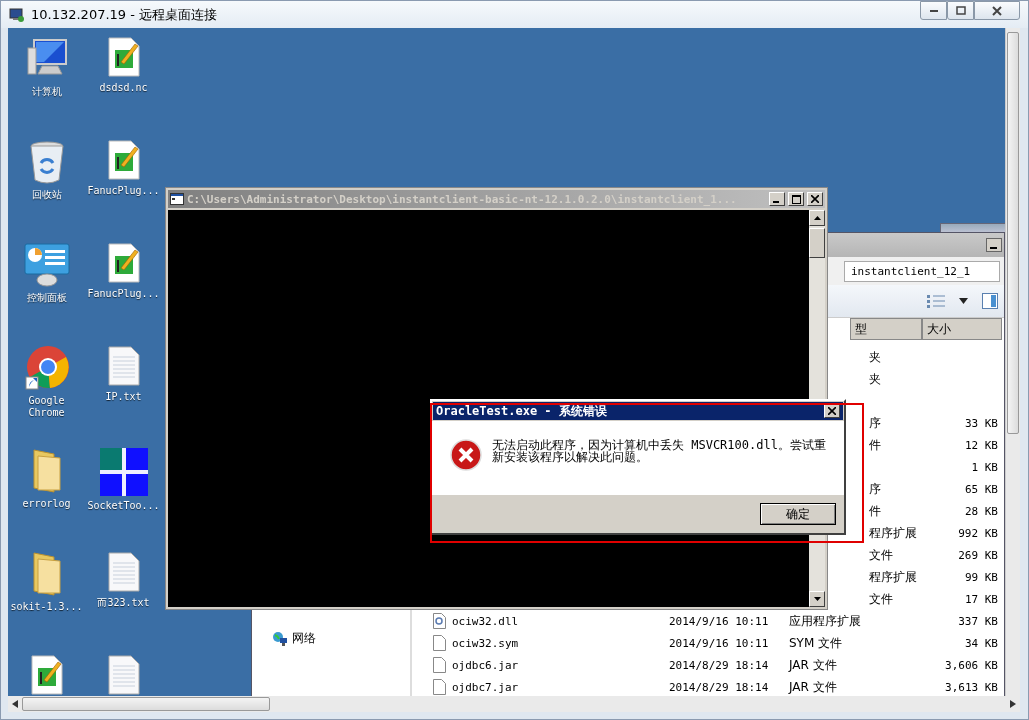 The image size is (1029, 720). Describe the element at coordinates (981, 643) in the screenshot. I see `file-size: 34 KB` at that location.